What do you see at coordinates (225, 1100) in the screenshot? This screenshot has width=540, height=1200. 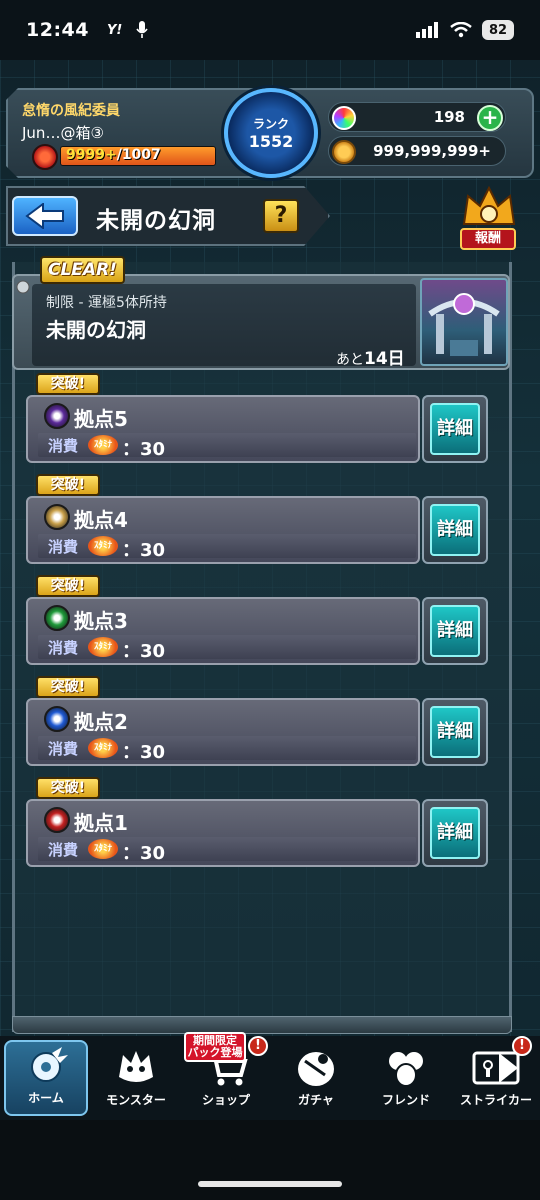 I see `nav-shop-label: ショップ` at bounding box center [225, 1100].